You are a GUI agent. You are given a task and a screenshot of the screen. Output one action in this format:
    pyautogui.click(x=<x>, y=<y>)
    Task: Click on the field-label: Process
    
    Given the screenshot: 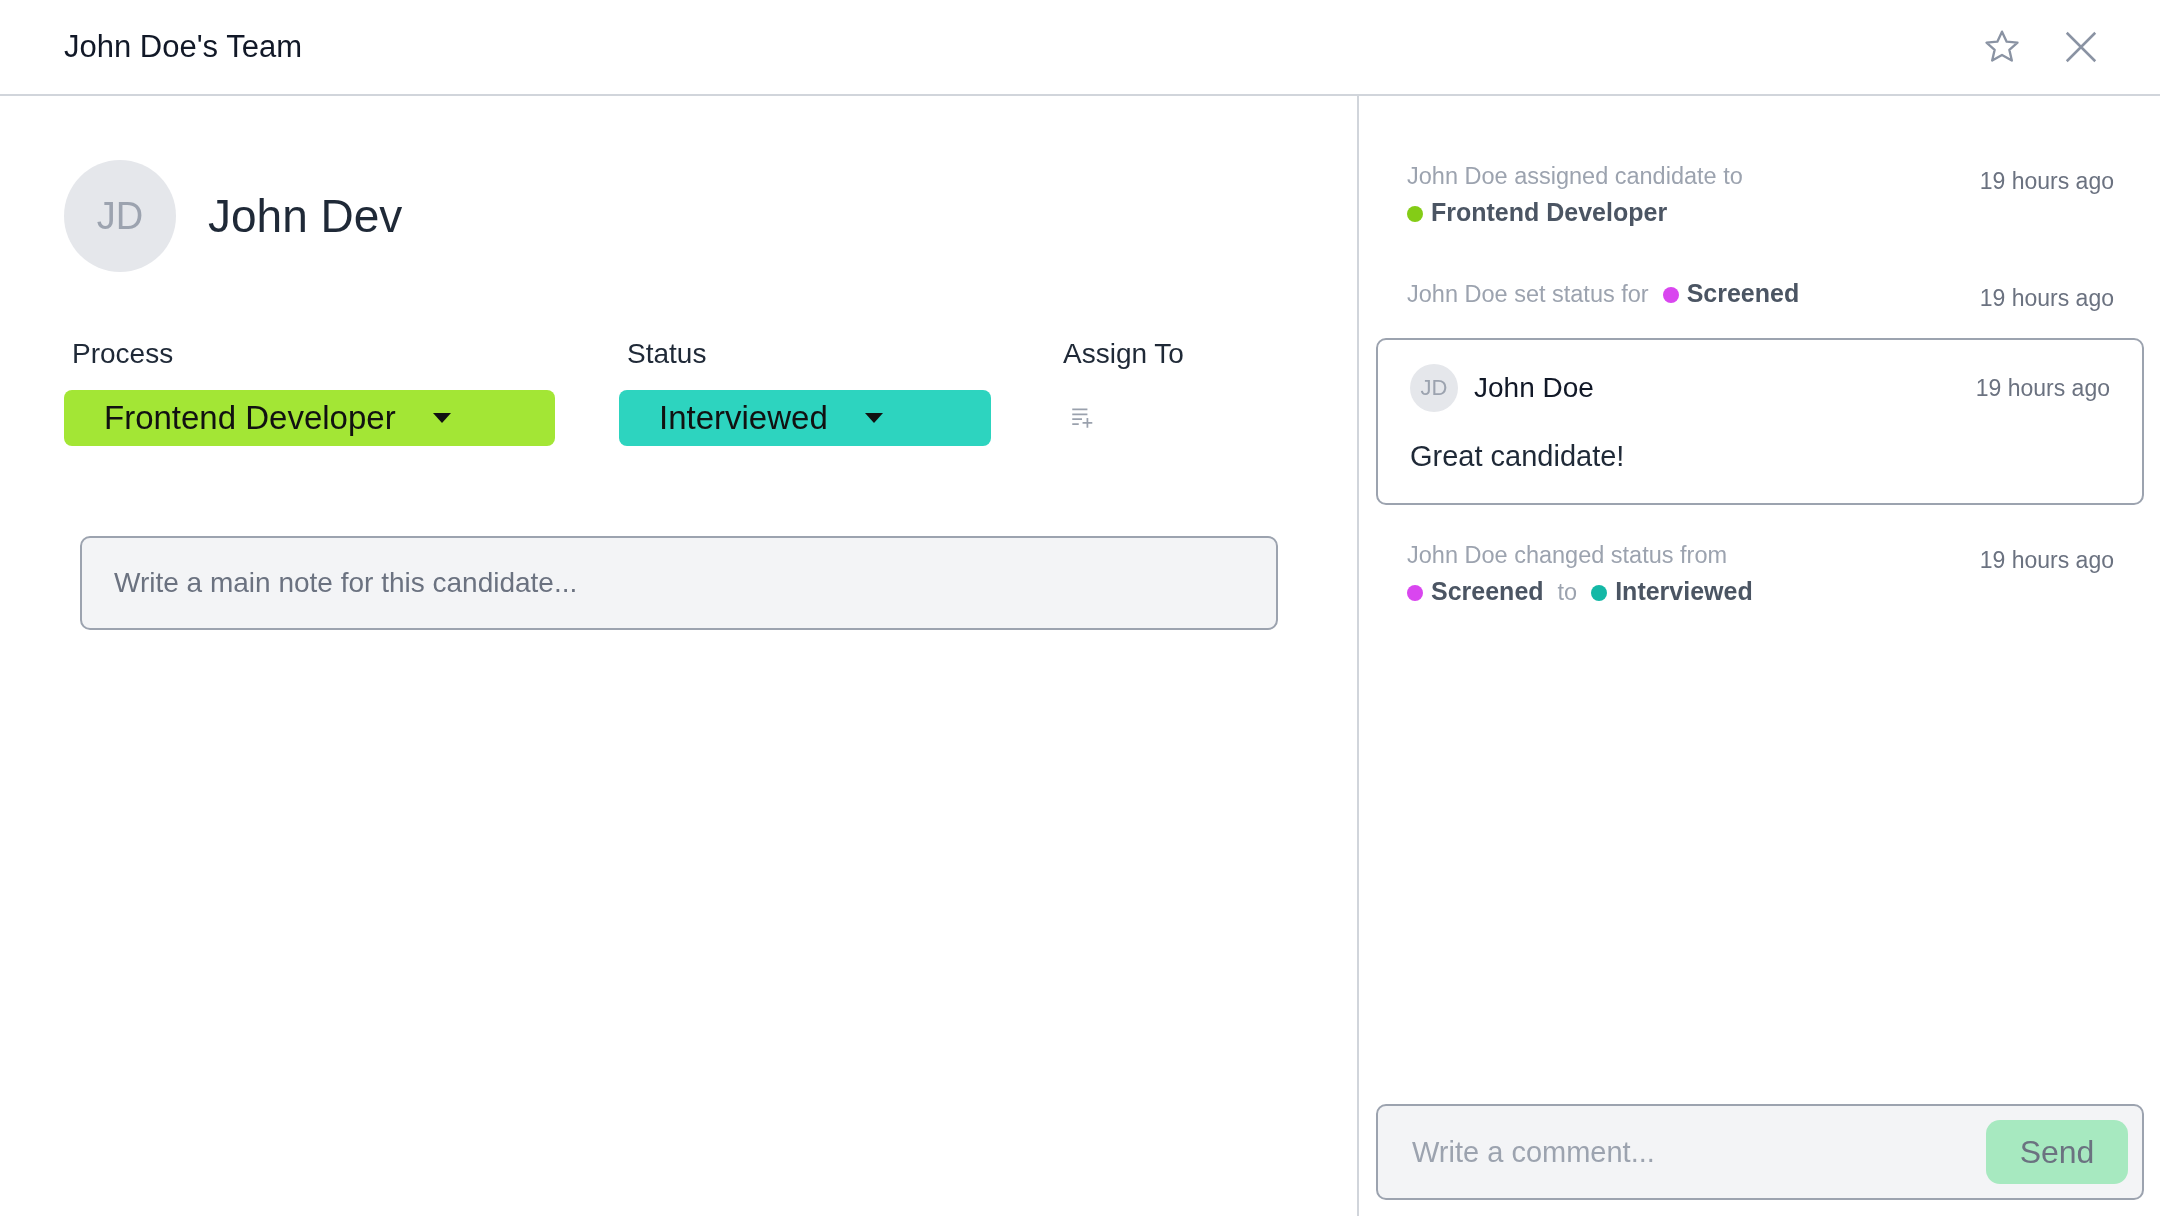 What is the action you would take?
    pyautogui.click(x=123, y=354)
    